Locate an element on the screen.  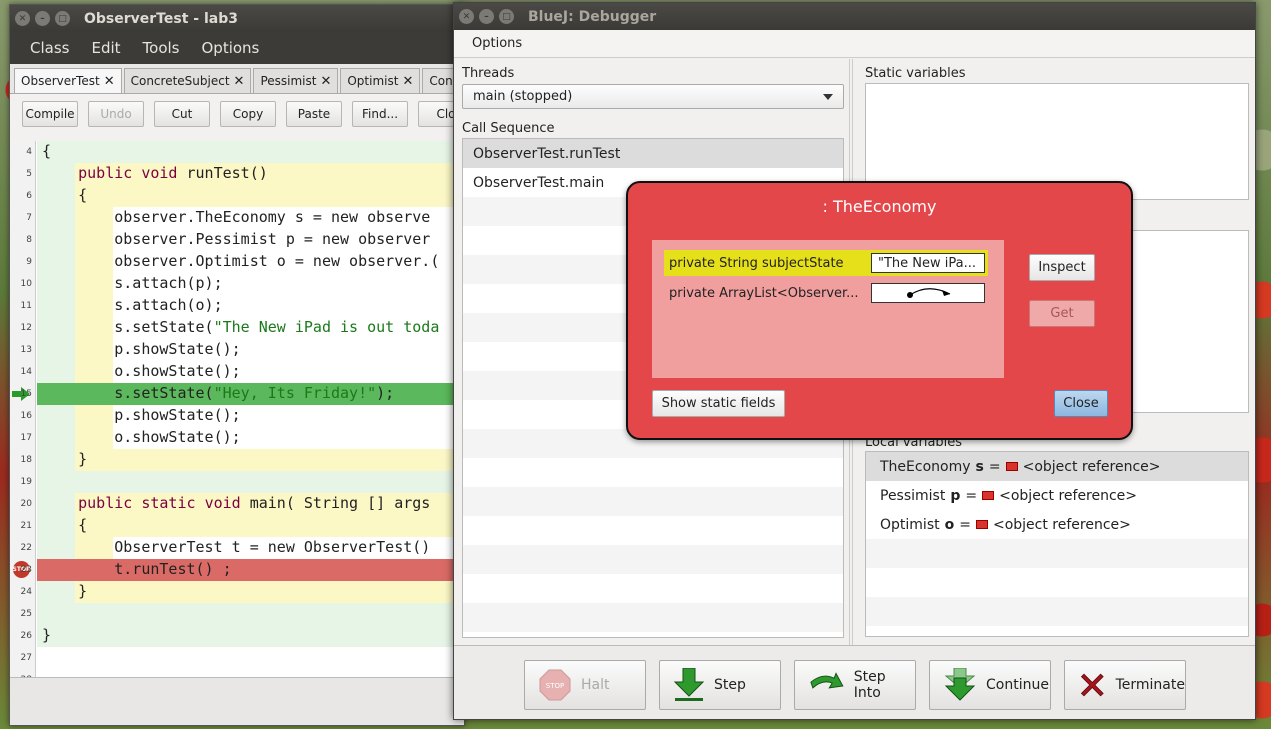
tab-concretesubject: ConcreteSubject ✕ is located at coordinates (187, 80).